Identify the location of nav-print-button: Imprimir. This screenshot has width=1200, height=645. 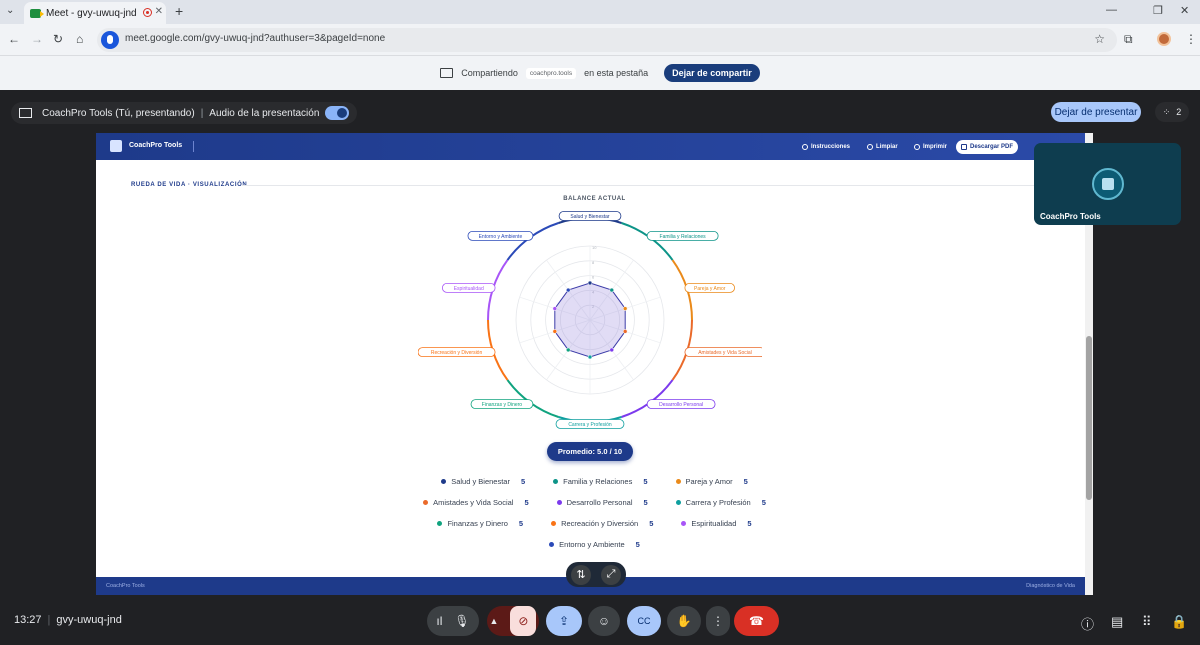
(930, 147).